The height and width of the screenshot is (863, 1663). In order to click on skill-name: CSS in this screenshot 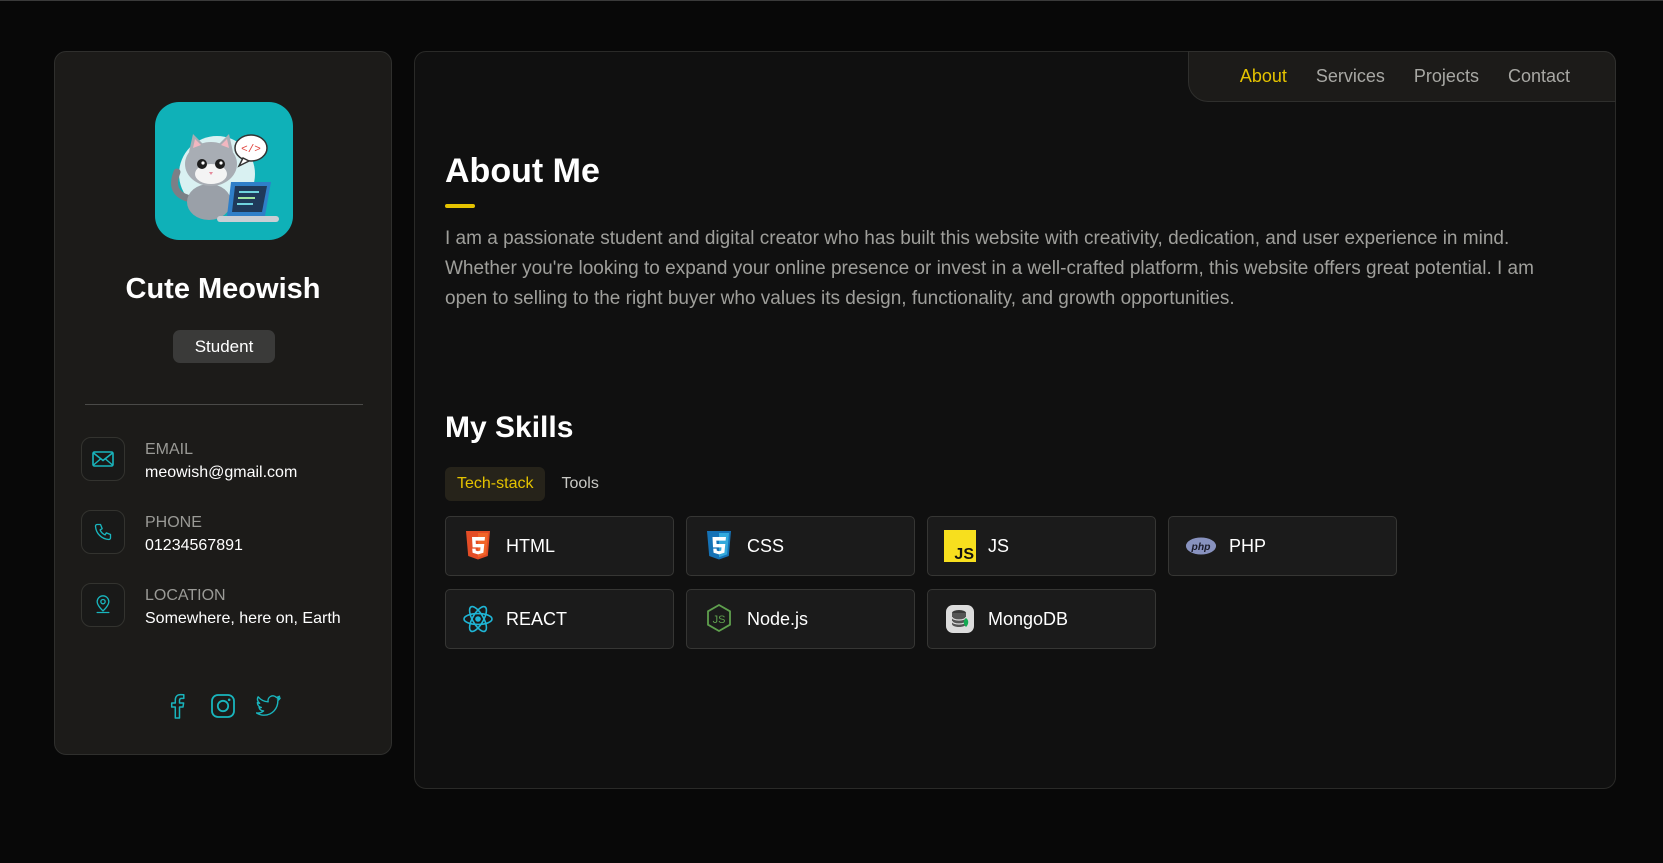, I will do `click(766, 545)`.